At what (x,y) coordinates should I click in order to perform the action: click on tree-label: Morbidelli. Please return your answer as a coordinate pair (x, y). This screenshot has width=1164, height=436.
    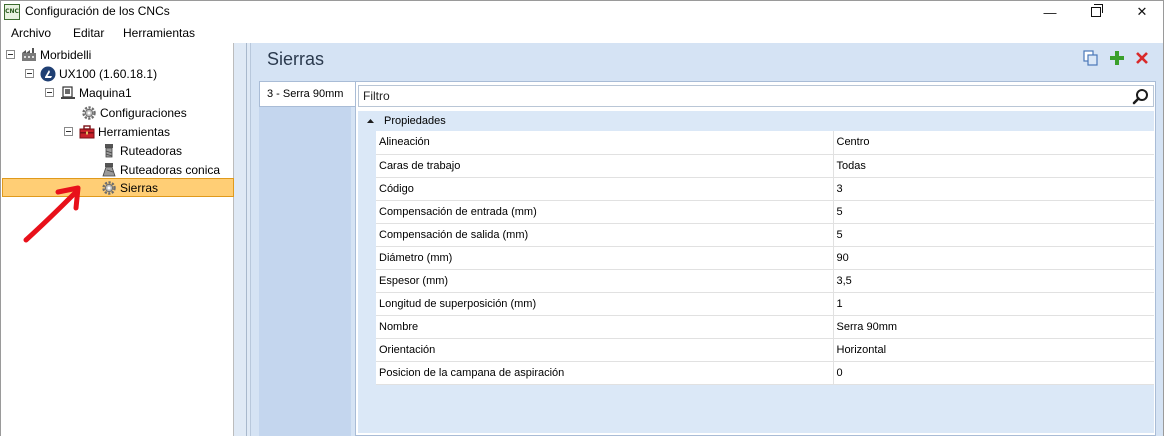
    Looking at the image, I should click on (66, 54).